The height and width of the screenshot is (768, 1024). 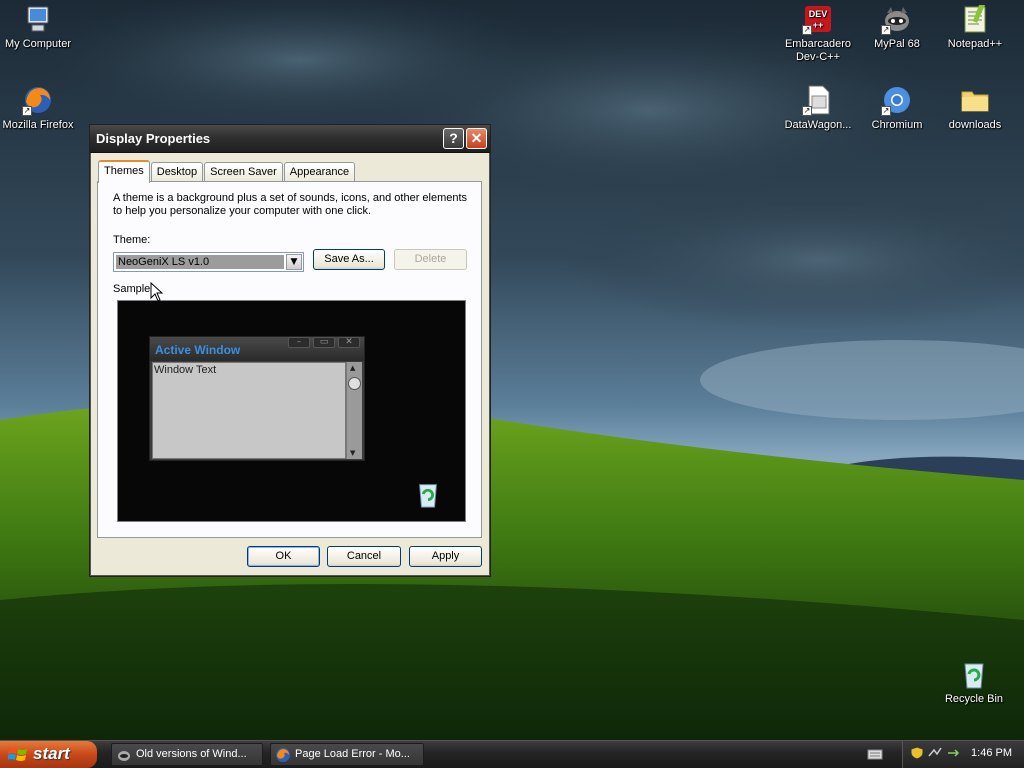 I want to click on start-button: start, so click(x=48, y=754).